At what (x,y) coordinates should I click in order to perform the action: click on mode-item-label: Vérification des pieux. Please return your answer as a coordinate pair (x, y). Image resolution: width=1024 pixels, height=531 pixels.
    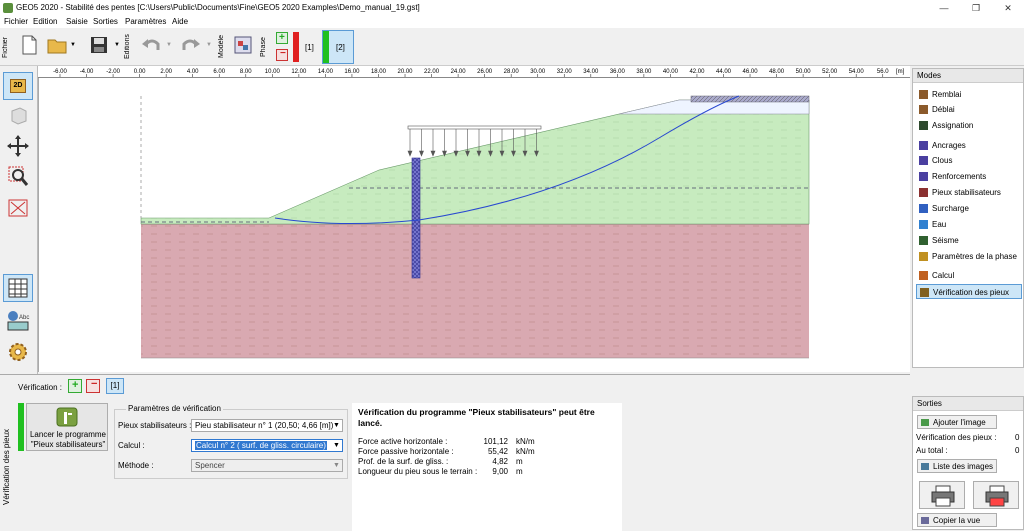
    Looking at the image, I should click on (971, 292).